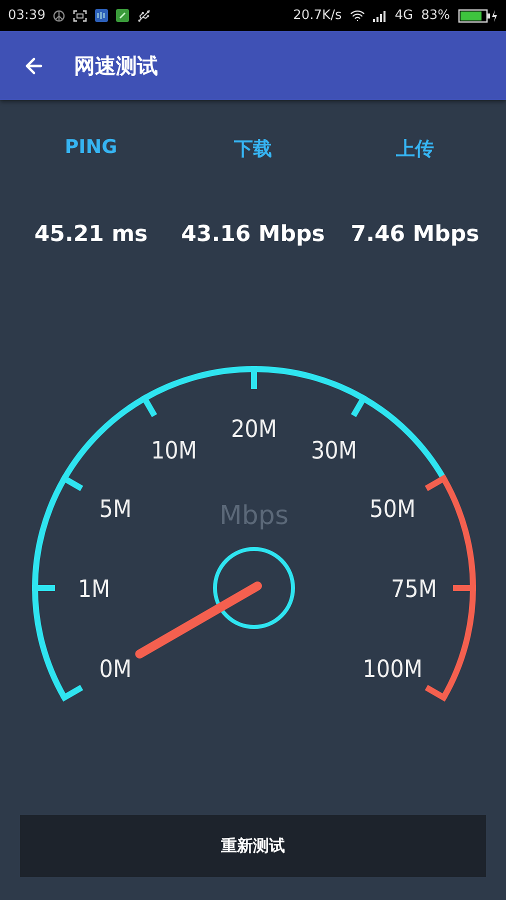 This screenshot has height=900, width=506. I want to click on screenshot-icon, so click(80, 16).